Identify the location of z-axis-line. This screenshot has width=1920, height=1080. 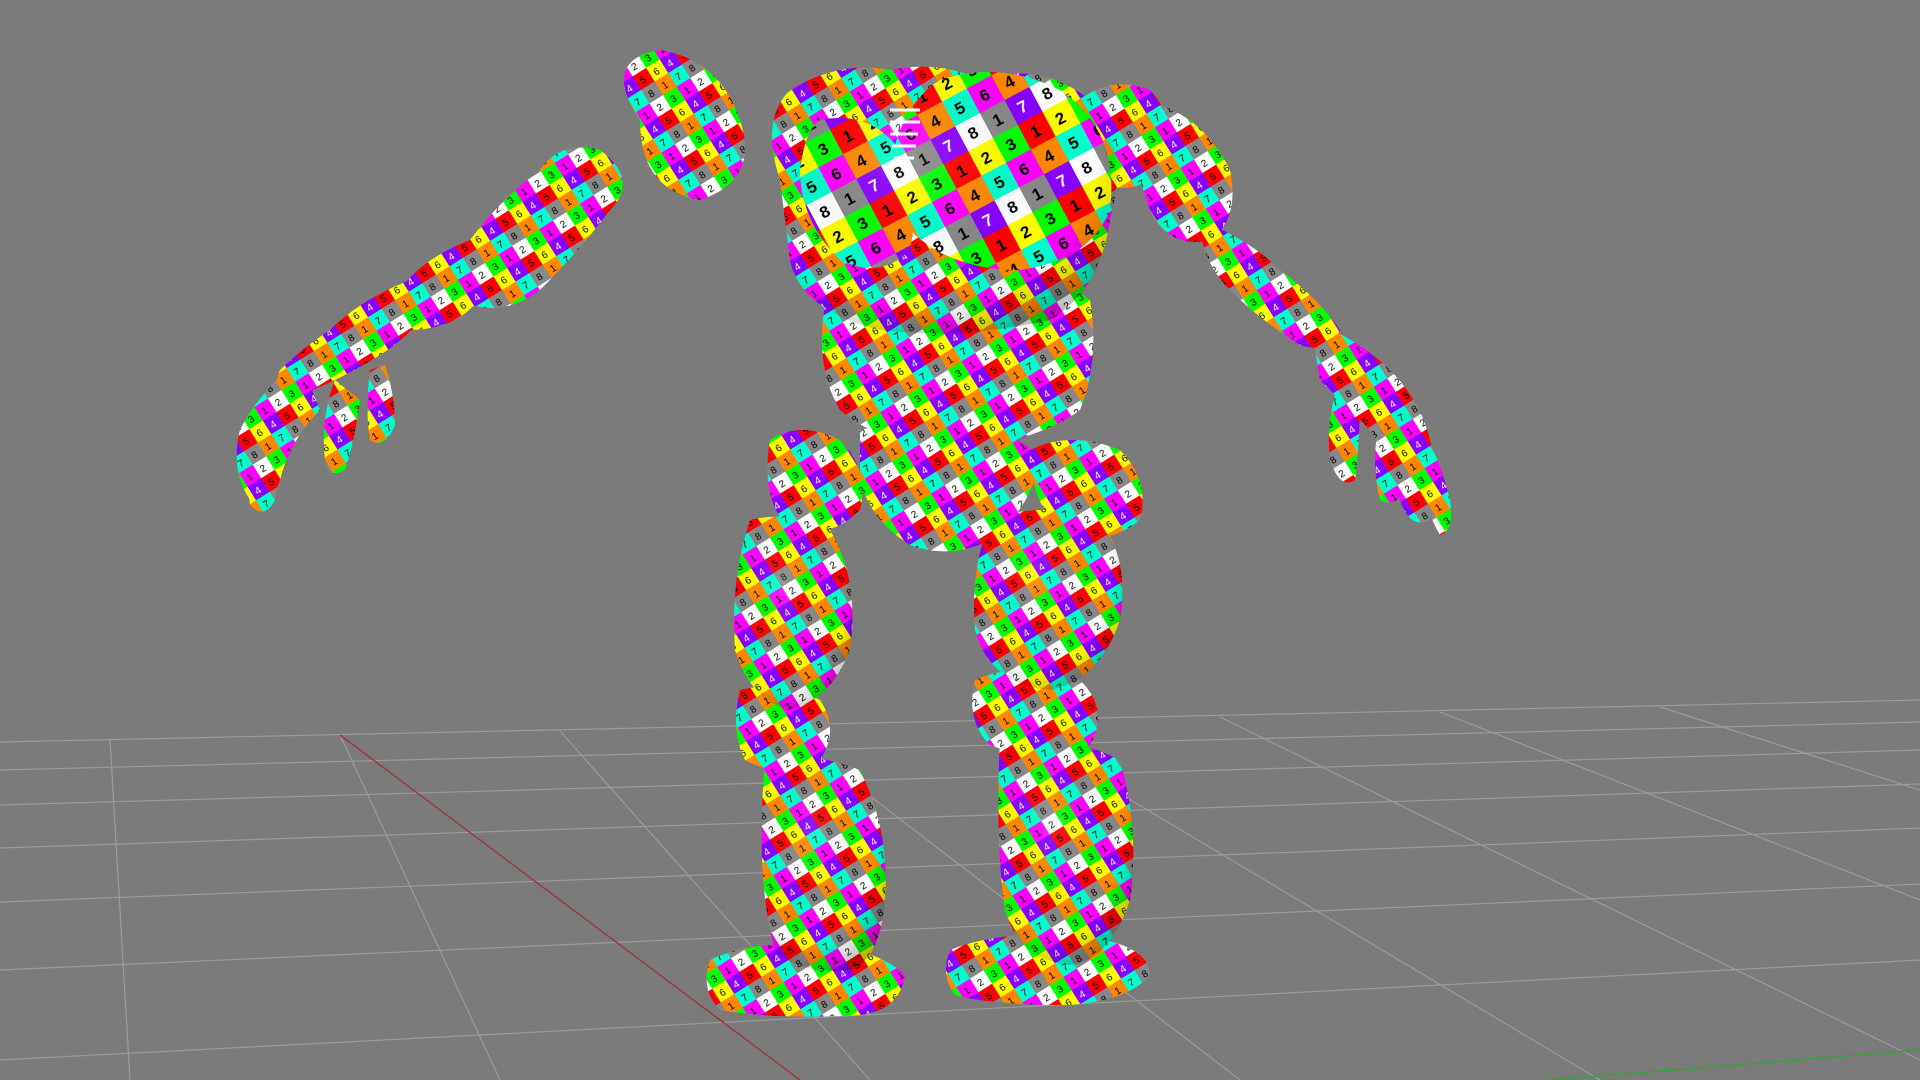
(1734, 1064).